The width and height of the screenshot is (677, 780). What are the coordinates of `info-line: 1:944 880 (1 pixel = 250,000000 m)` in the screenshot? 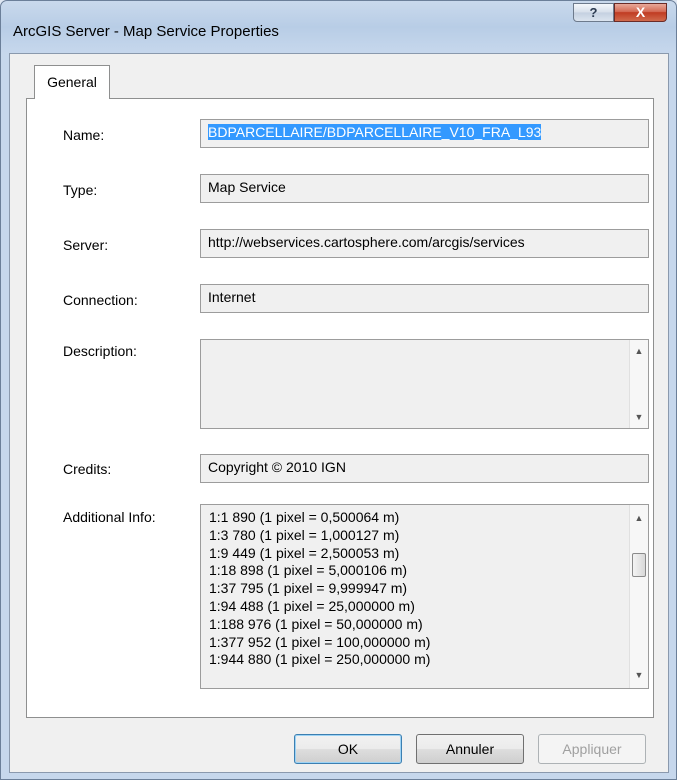 It's located at (320, 659).